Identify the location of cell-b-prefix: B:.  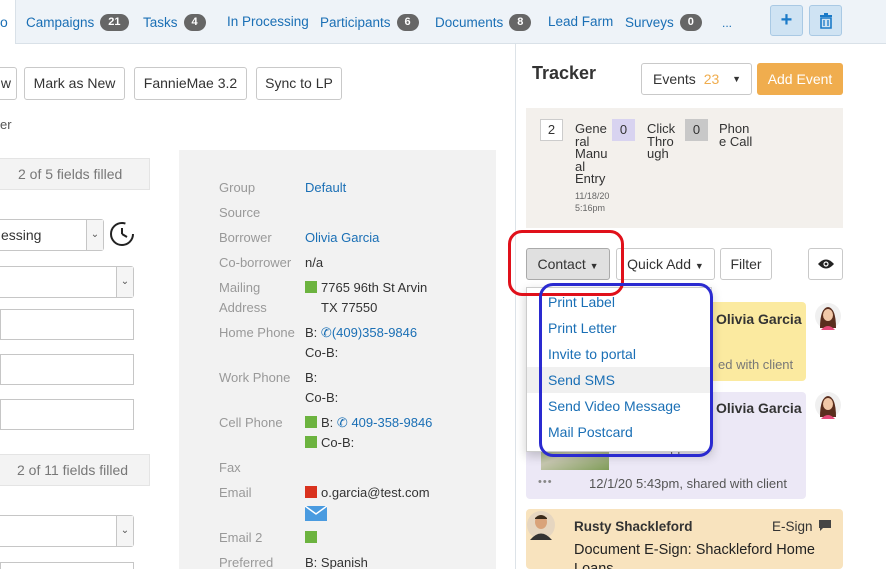
(327, 422).